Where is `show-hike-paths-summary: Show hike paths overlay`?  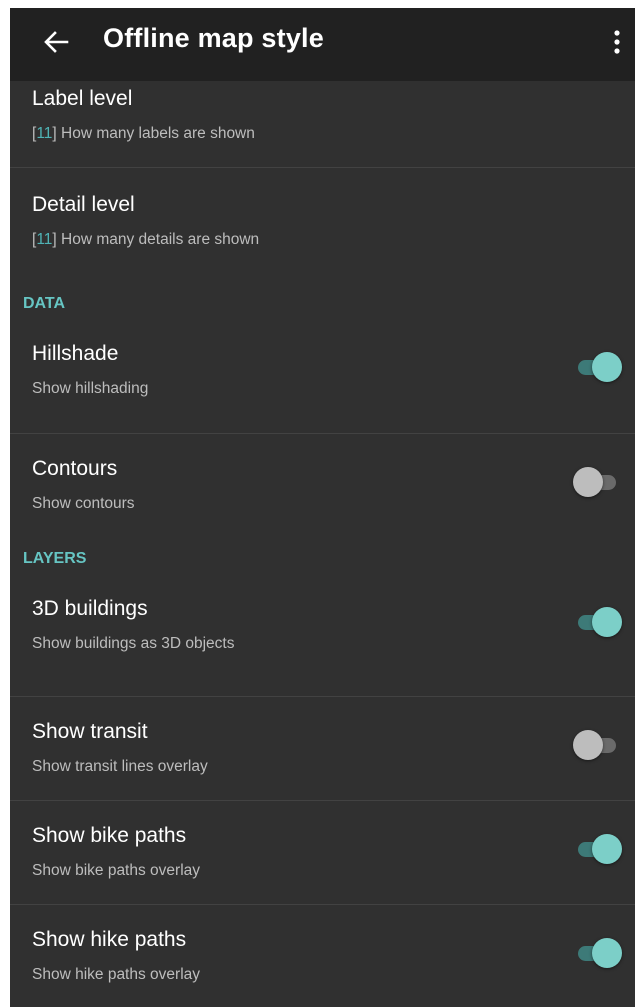 show-hike-paths-summary: Show hike paths overlay is located at coordinates (116, 974).